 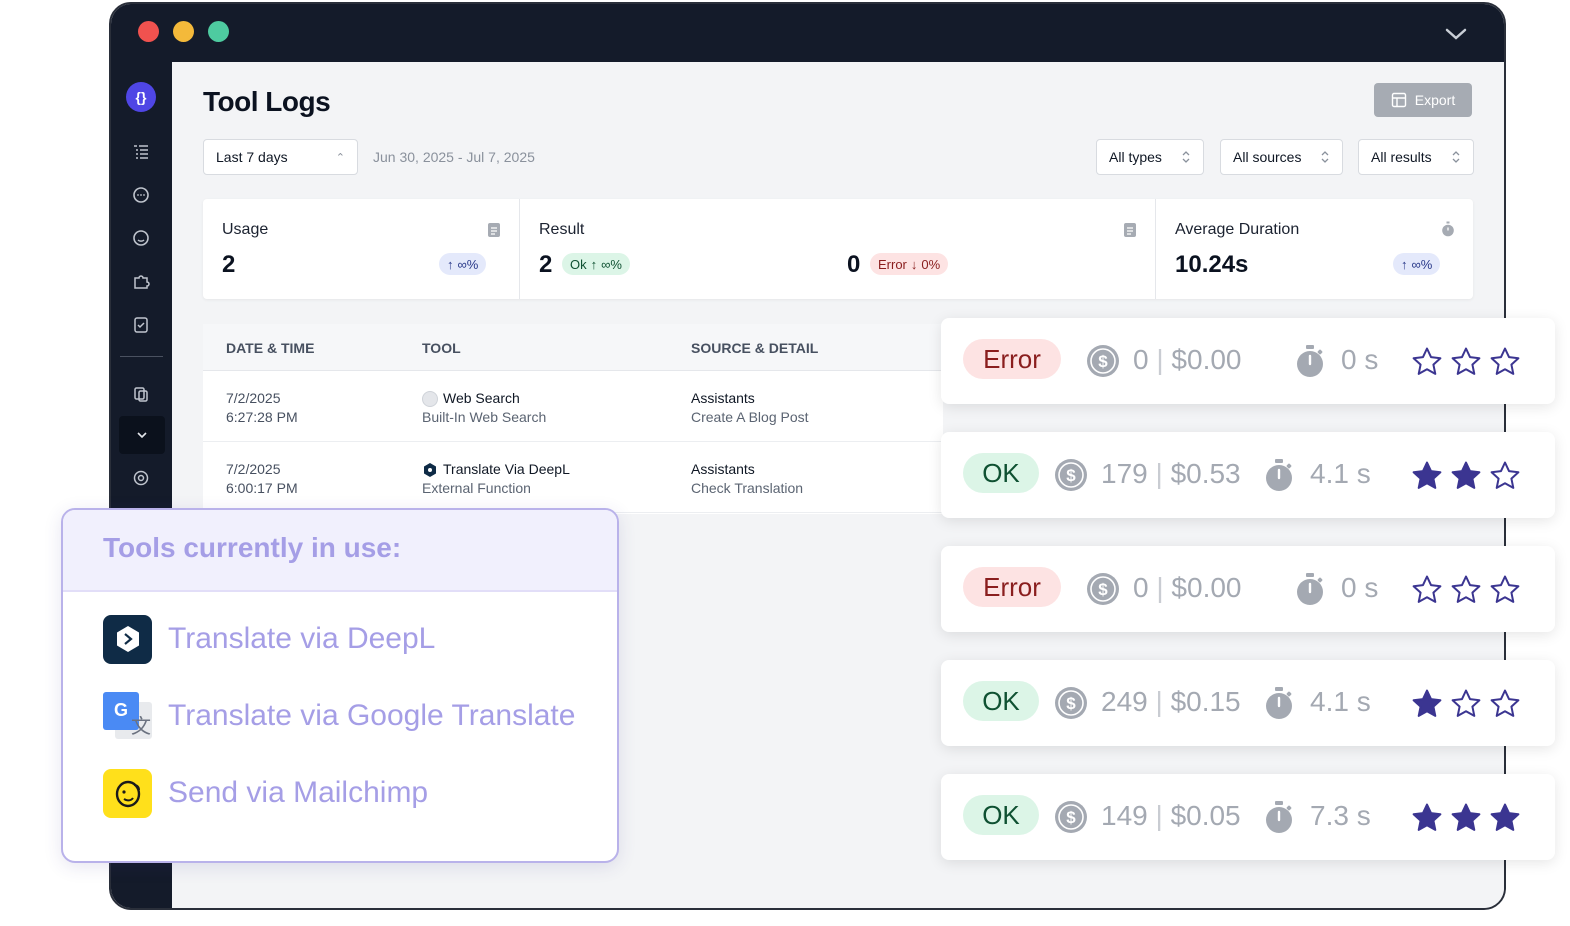 I want to click on column-header-tool: TOOL, so click(x=441, y=348).